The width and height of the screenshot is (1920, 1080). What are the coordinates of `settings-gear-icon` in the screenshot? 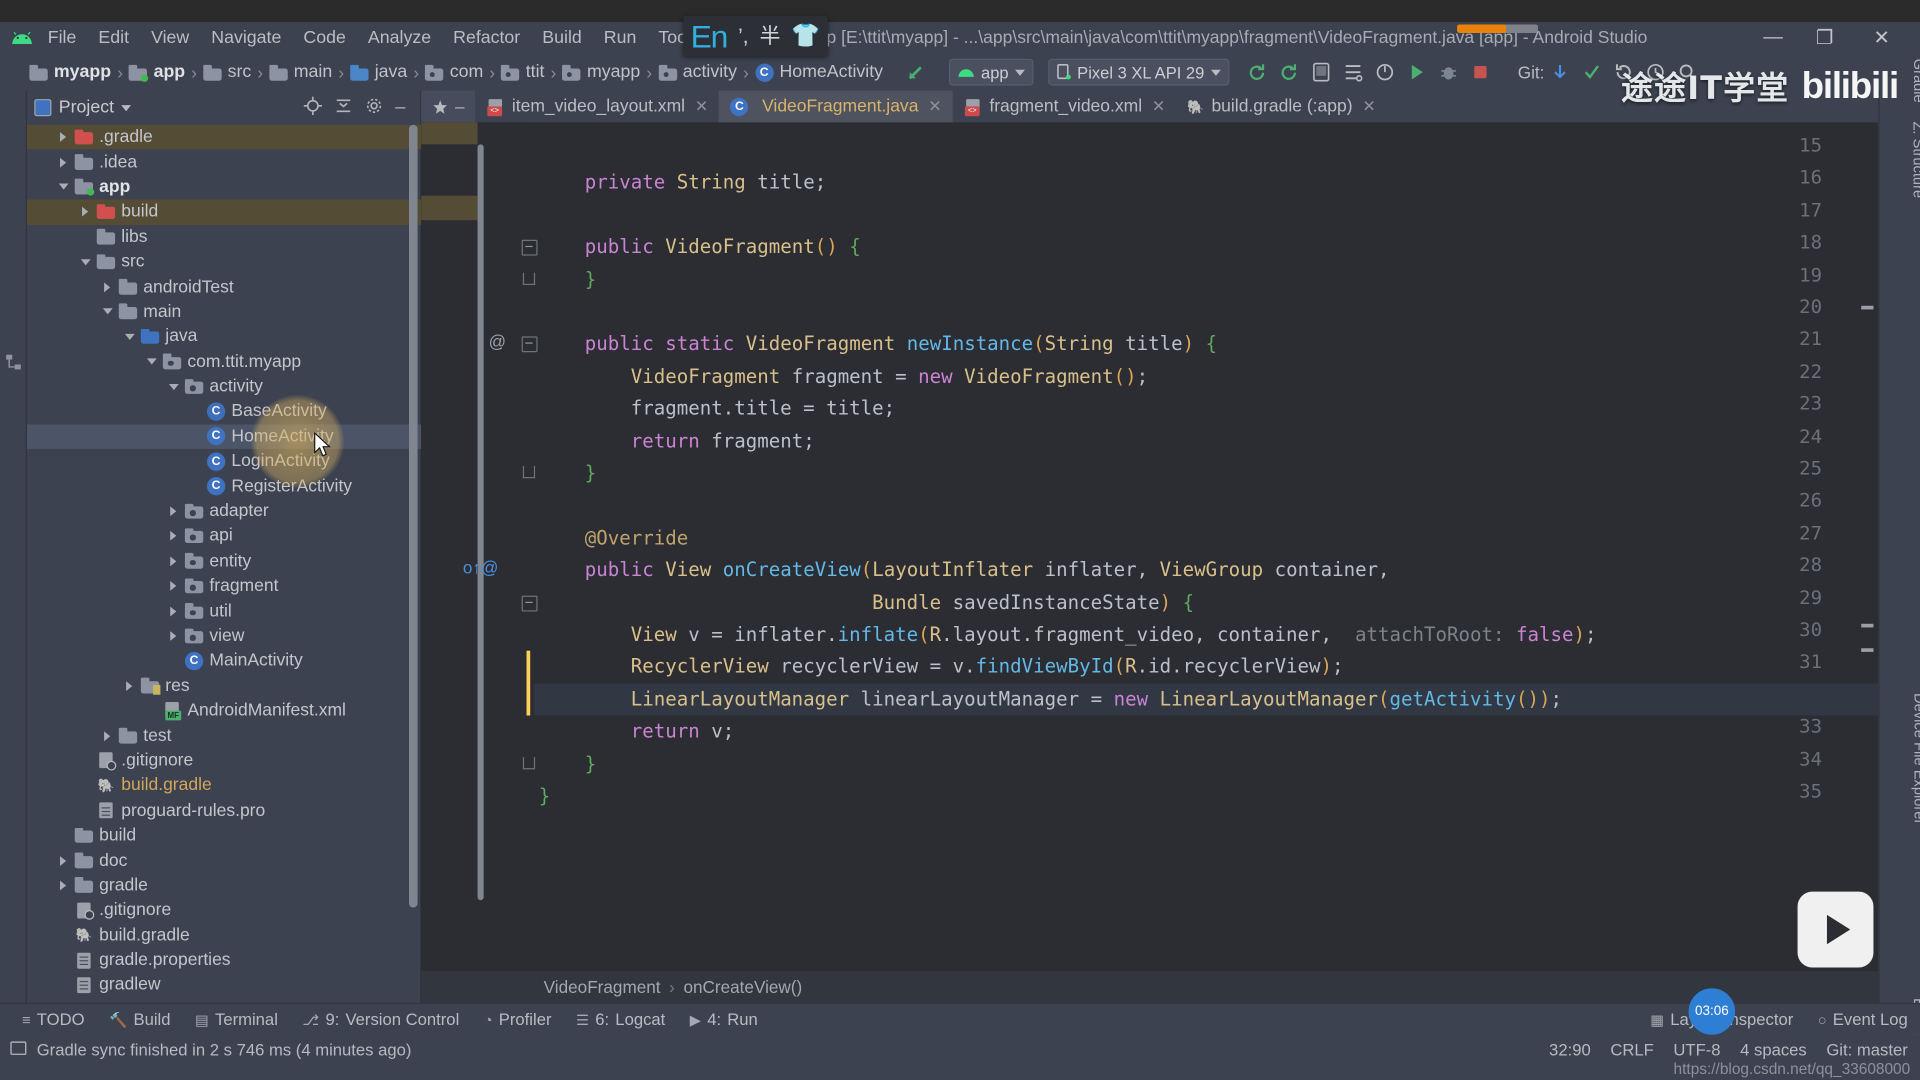 It's located at (373, 108).